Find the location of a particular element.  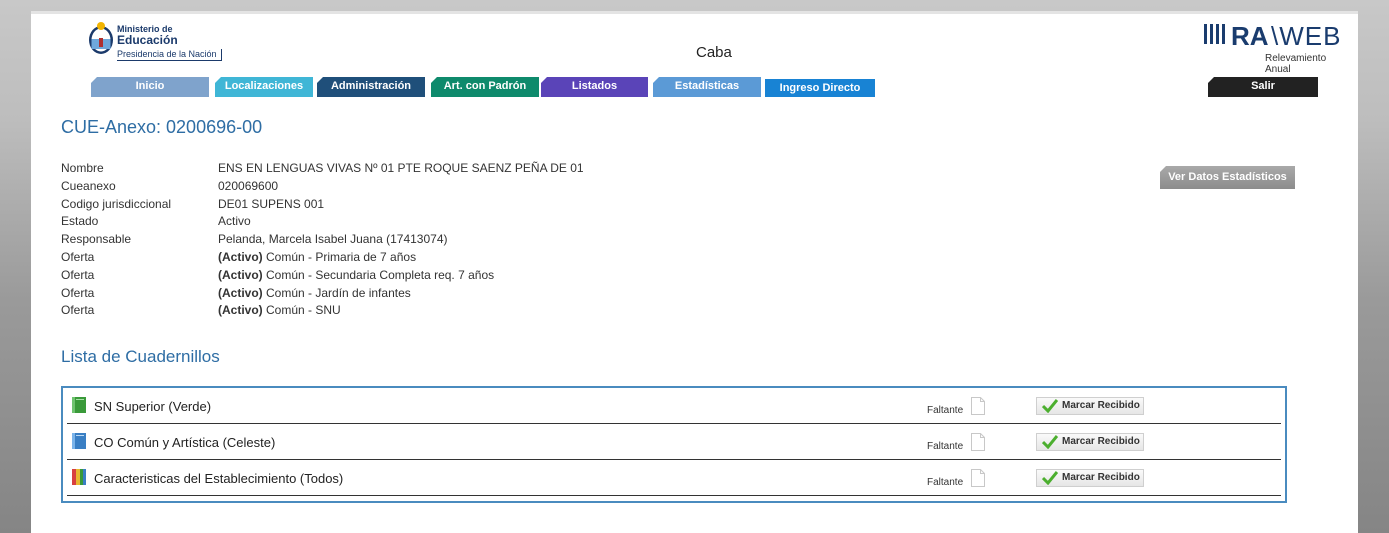

tab-inicio: Inicio is located at coordinates (150, 87).